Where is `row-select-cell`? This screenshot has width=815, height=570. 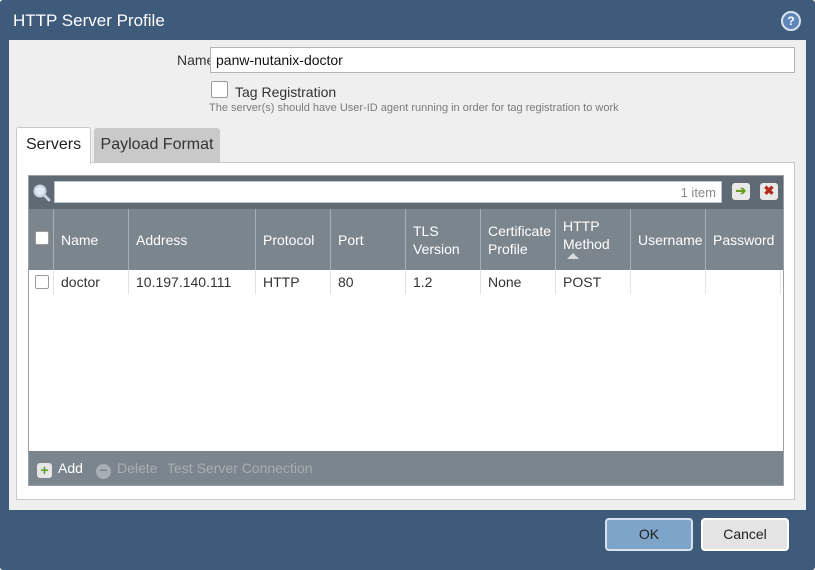 row-select-cell is located at coordinates (41, 282).